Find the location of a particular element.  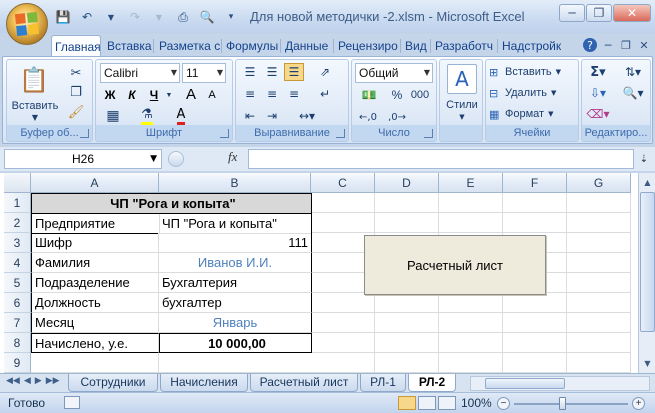

currency-icon: 💵 is located at coordinates (369, 95).